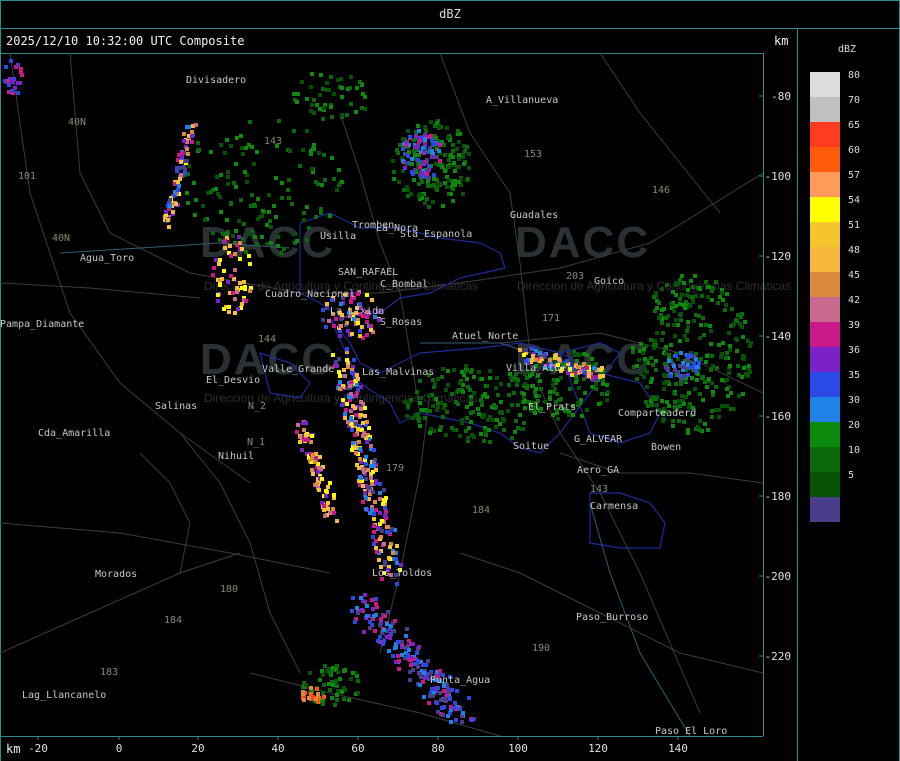 The height and width of the screenshot is (761, 900). What do you see at coordinates (781, 96) in the screenshot?
I see `y-tick-label: -80` at bounding box center [781, 96].